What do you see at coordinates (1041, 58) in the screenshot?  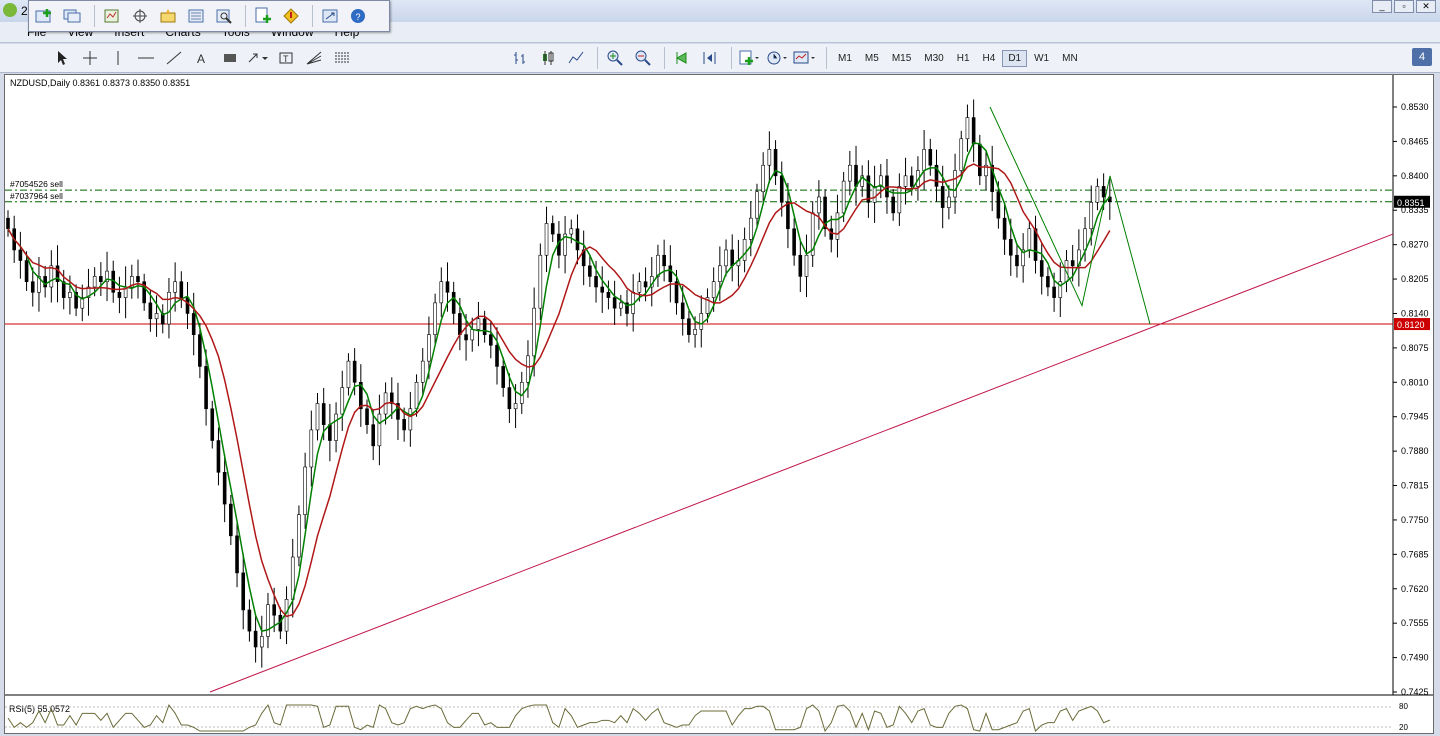 I see `timeframe-w1: W1` at bounding box center [1041, 58].